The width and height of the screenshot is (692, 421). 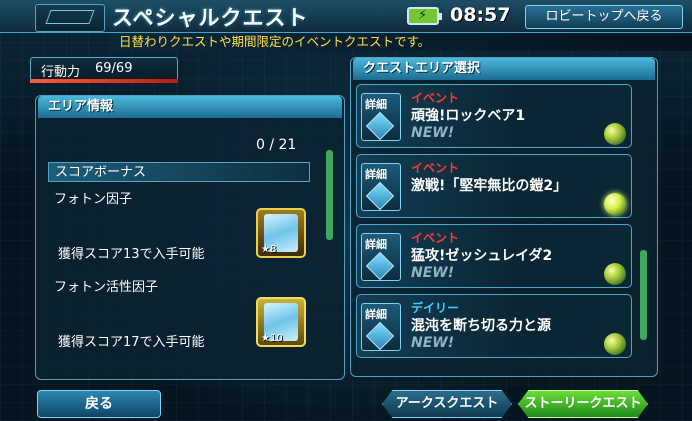 I want to click on quest-area-title: クエストエリア選択, so click(x=504, y=69).